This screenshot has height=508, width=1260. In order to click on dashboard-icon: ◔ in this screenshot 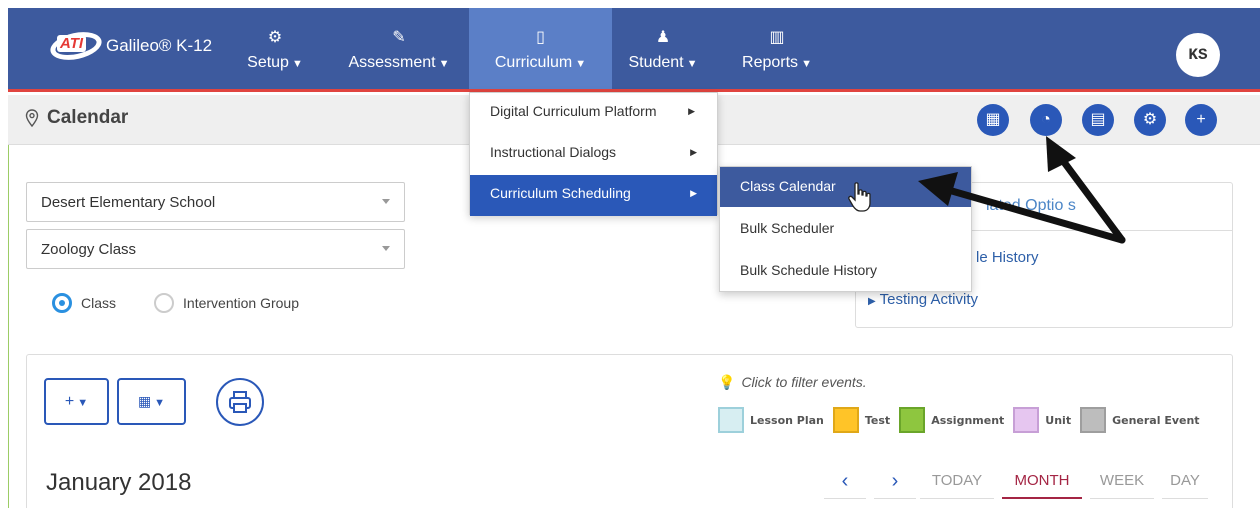, I will do `click(1046, 119)`.